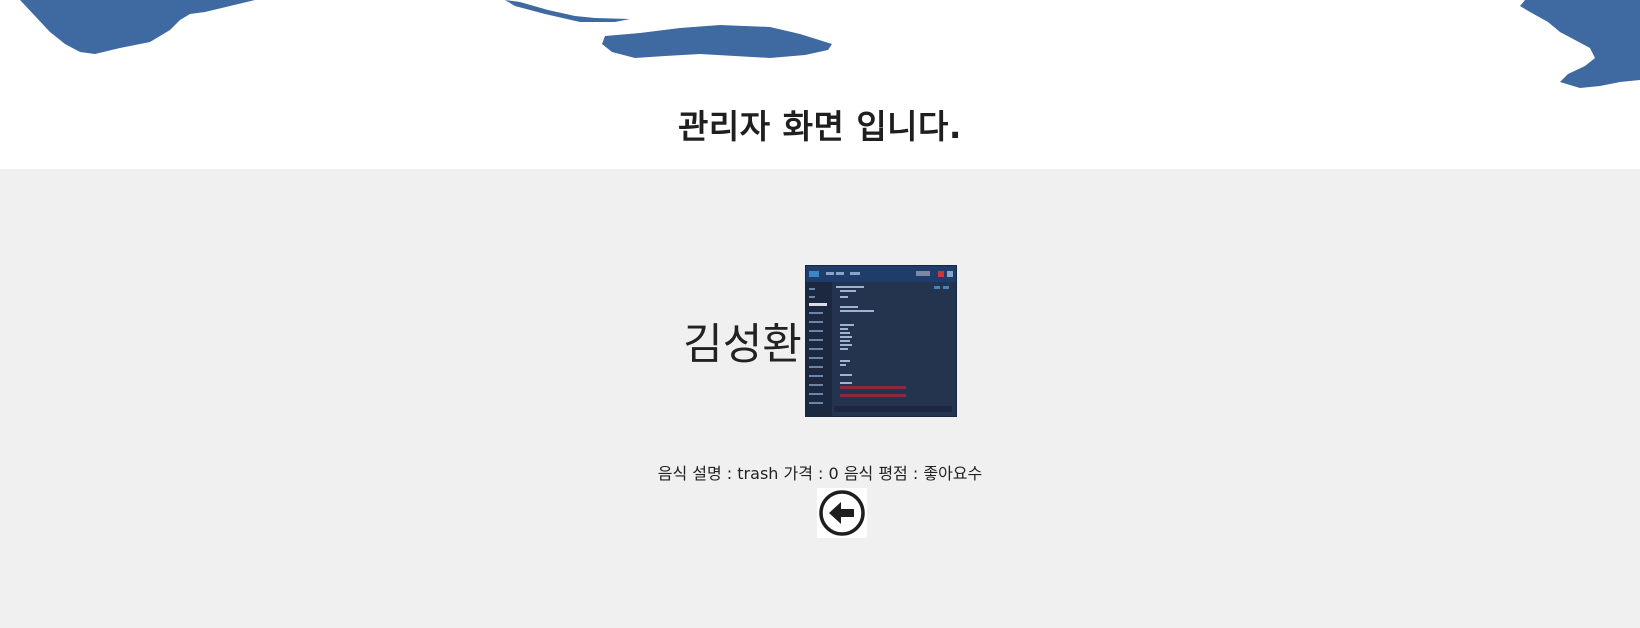 Image resolution: width=1640 pixels, height=628 pixels. What do you see at coordinates (758, 473) in the screenshot?
I see `description-value: trash` at bounding box center [758, 473].